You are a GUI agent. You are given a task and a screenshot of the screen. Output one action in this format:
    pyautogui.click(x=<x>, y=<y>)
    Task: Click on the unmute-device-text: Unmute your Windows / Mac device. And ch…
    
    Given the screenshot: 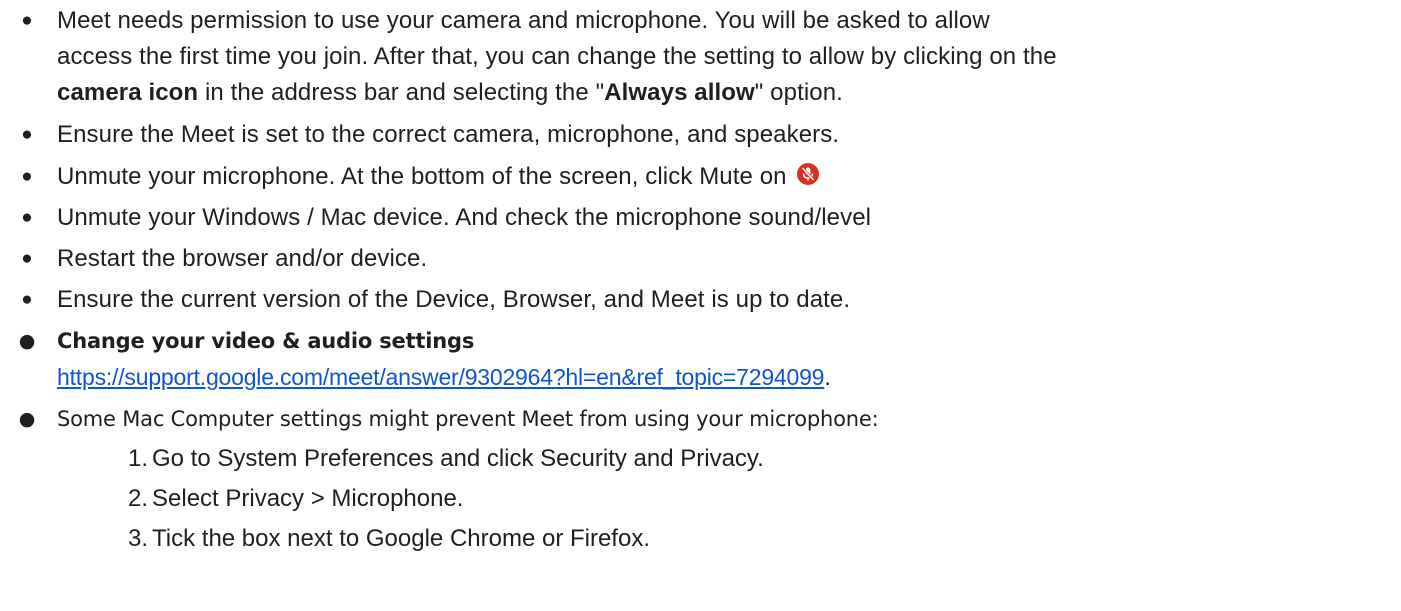 What is the action you would take?
    pyautogui.click(x=464, y=217)
    